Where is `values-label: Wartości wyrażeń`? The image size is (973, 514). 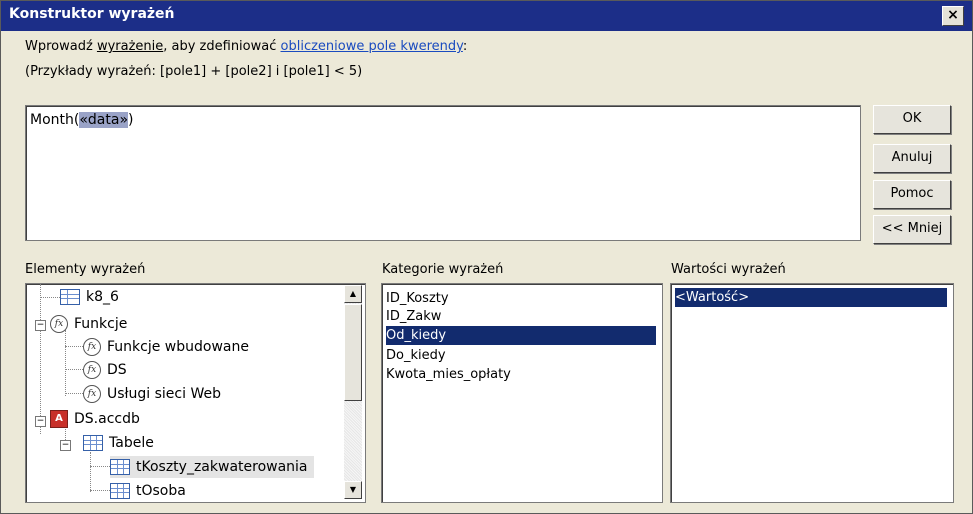 values-label: Wartości wyrażeń is located at coordinates (728, 269).